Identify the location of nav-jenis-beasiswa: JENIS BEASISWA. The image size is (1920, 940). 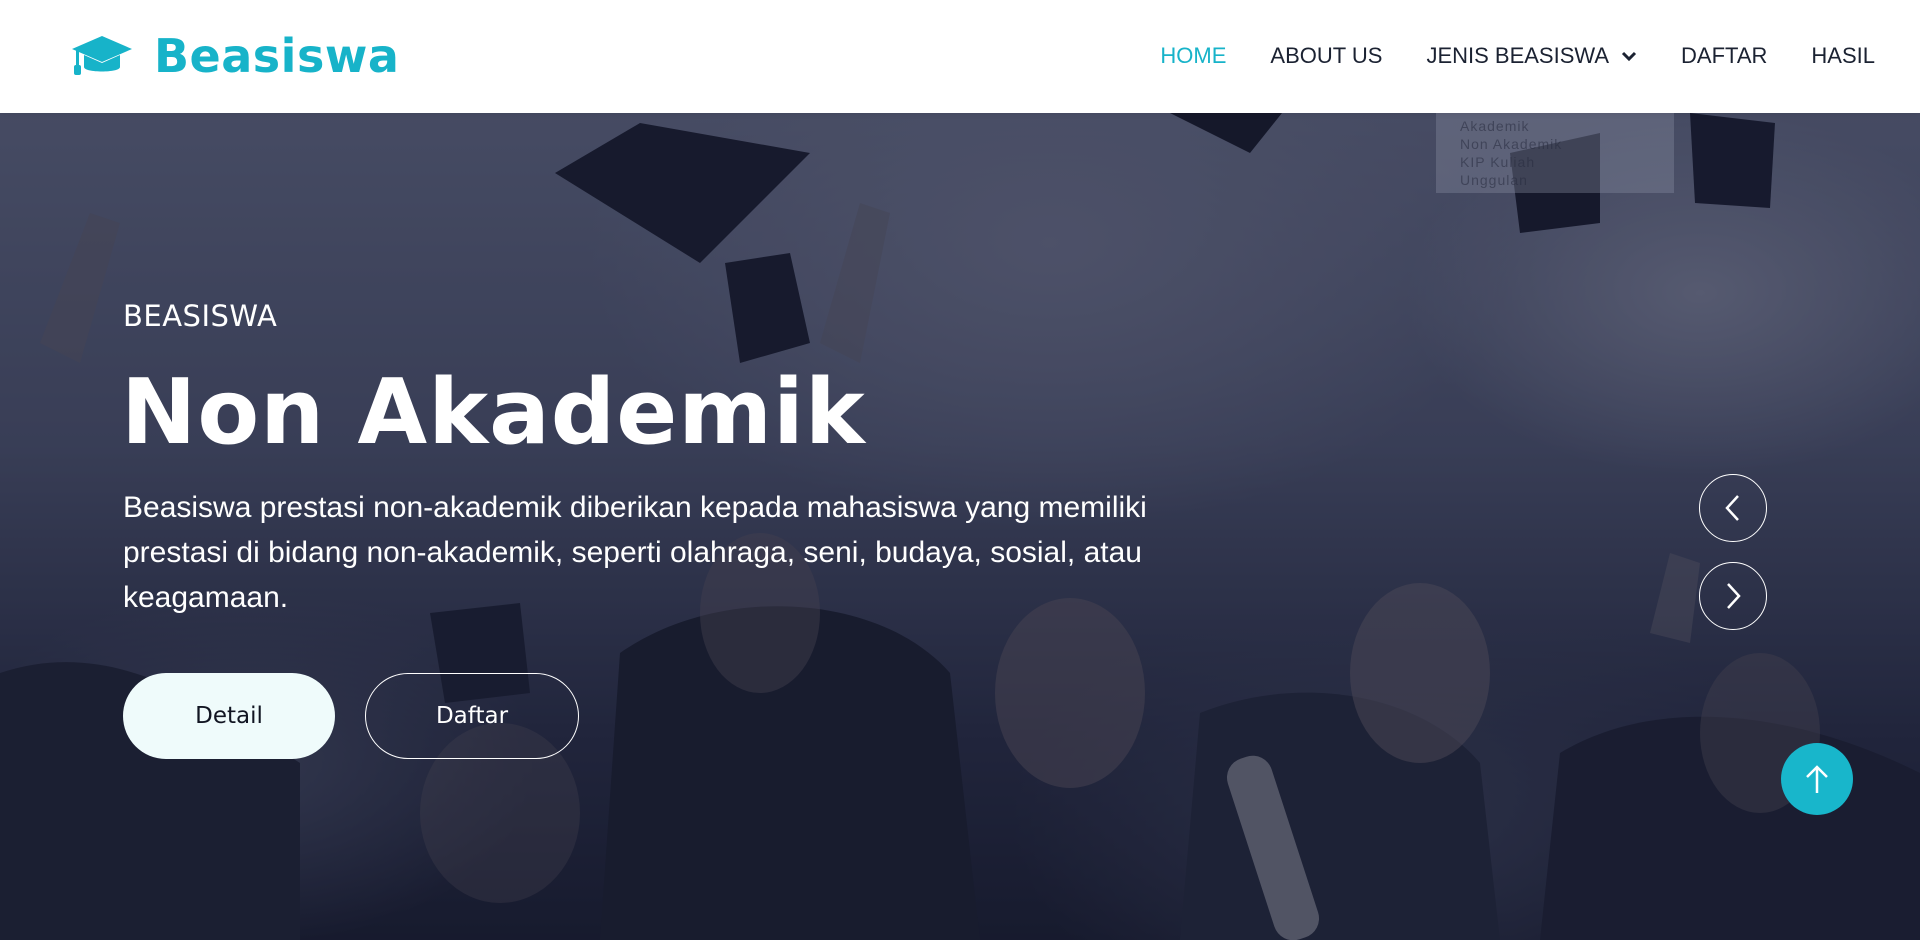
(1531, 56).